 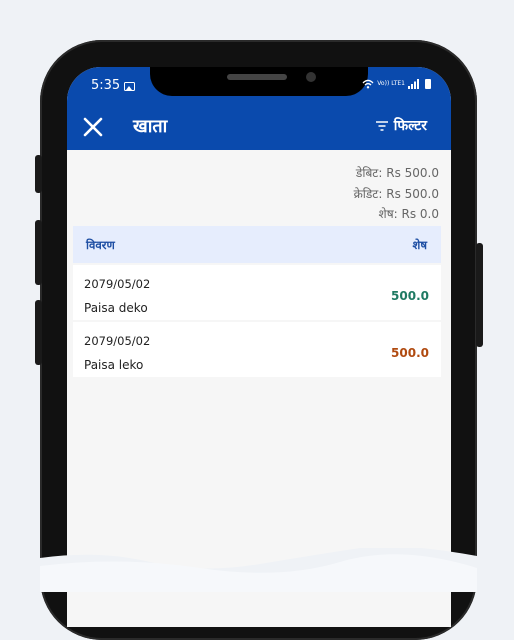 I want to click on filter-label: फिल्टर, so click(x=410, y=126).